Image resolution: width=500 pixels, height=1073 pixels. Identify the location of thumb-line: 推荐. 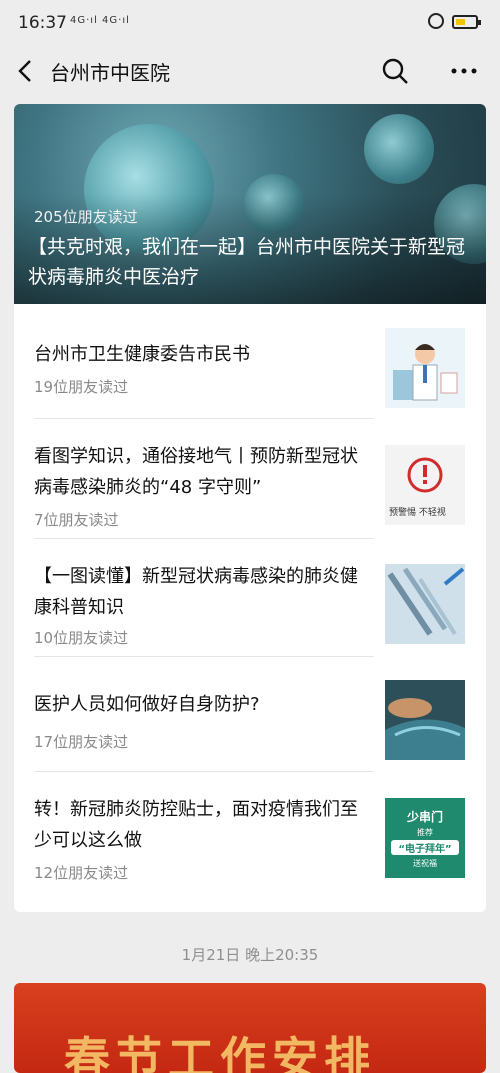
(425, 832).